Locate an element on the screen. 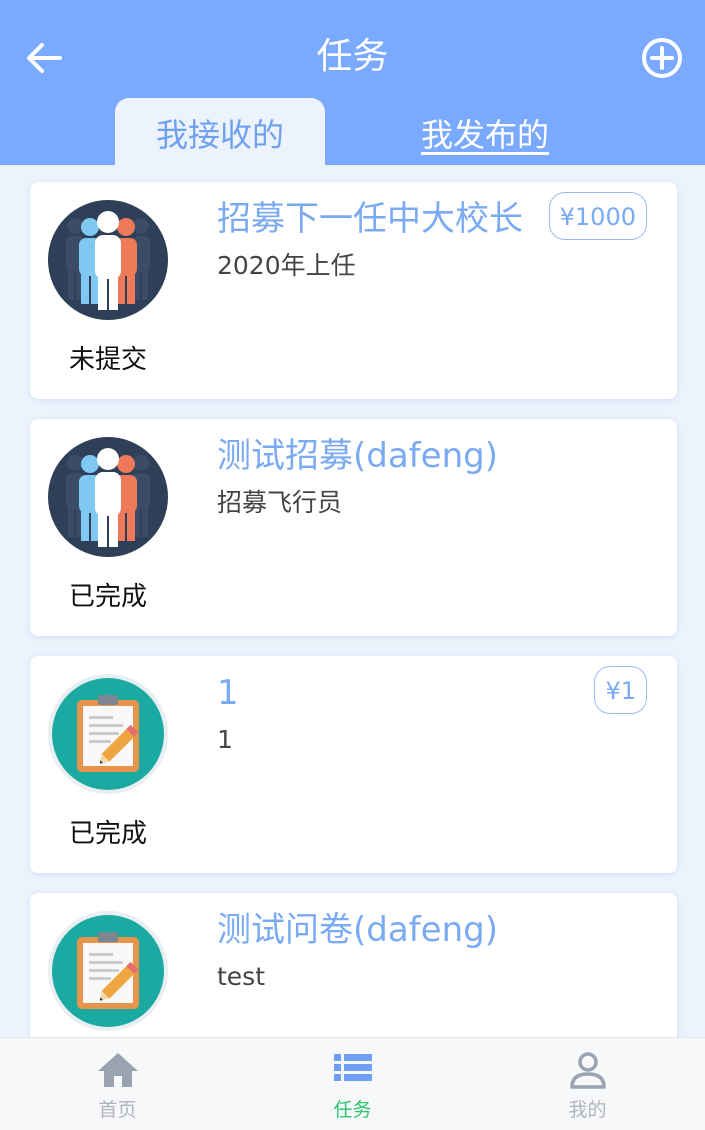 The height and width of the screenshot is (1130, 705). task-description: 1 is located at coordinates (225, 739).